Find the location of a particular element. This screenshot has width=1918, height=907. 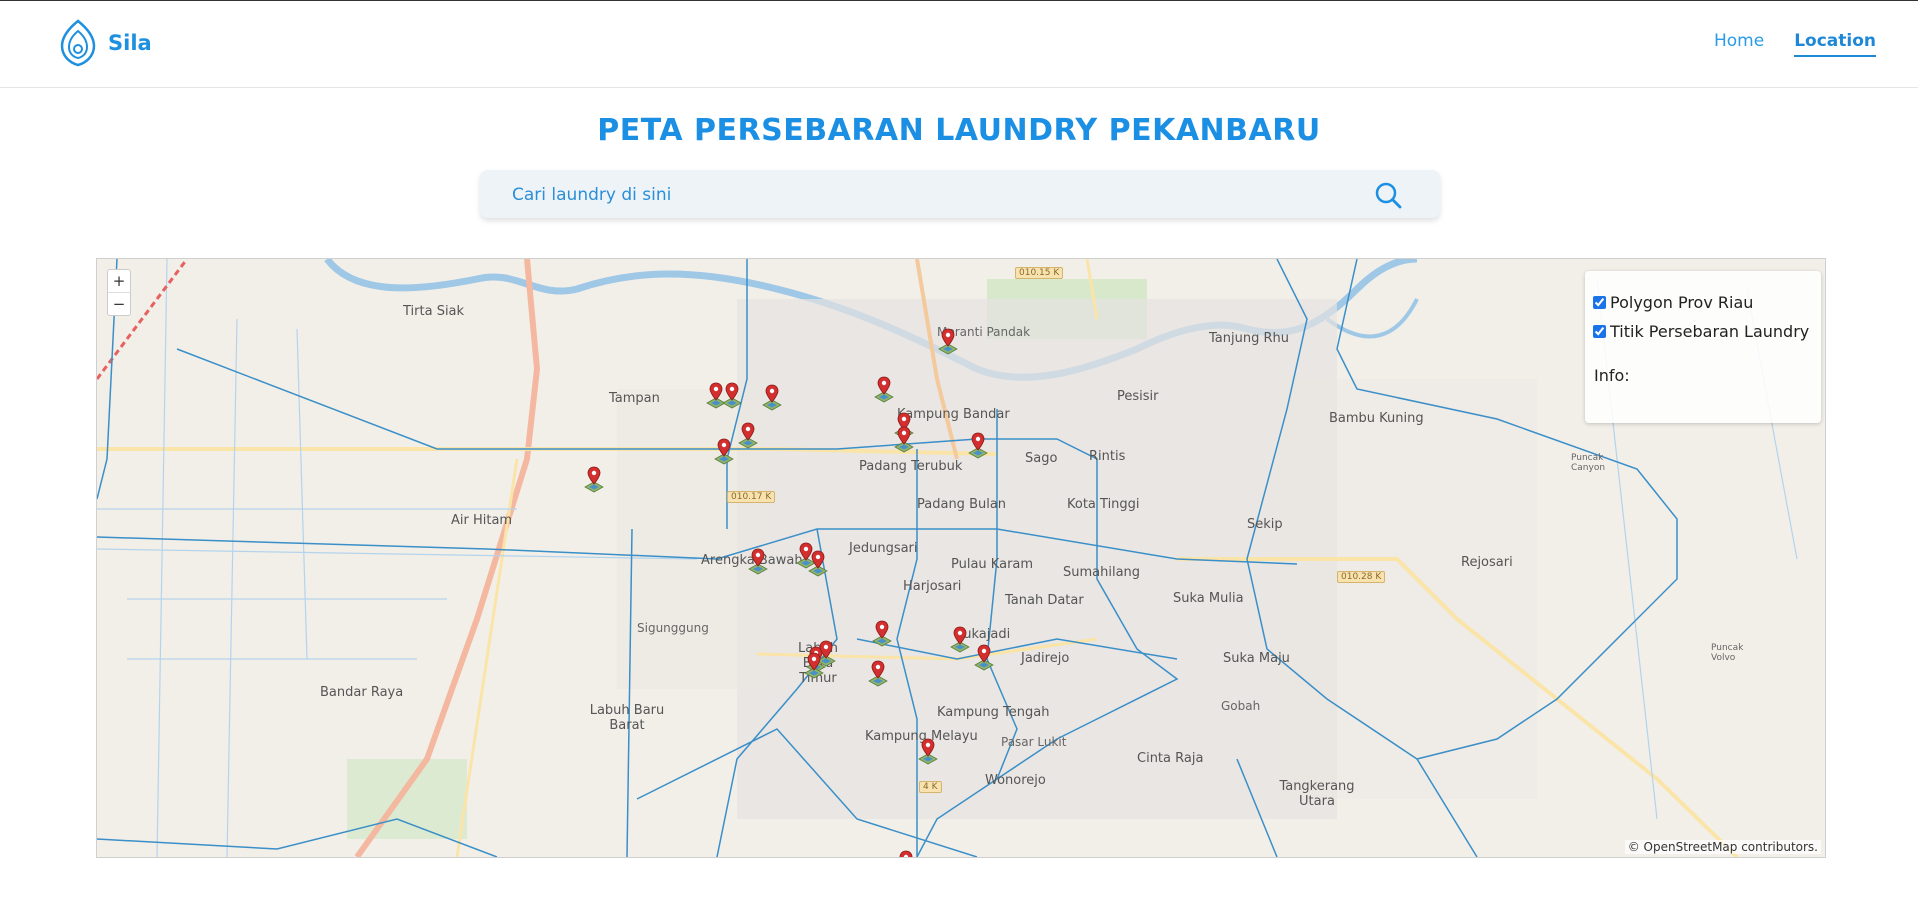

place-label: Tirta Siak is located at coordinates (434, 311).